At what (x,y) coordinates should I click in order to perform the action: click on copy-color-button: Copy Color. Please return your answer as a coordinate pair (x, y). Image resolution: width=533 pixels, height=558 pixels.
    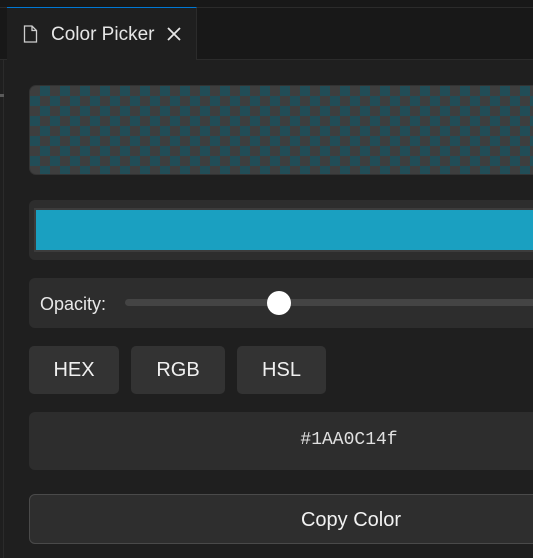
    Looking at the image, I should click on (281, 519).